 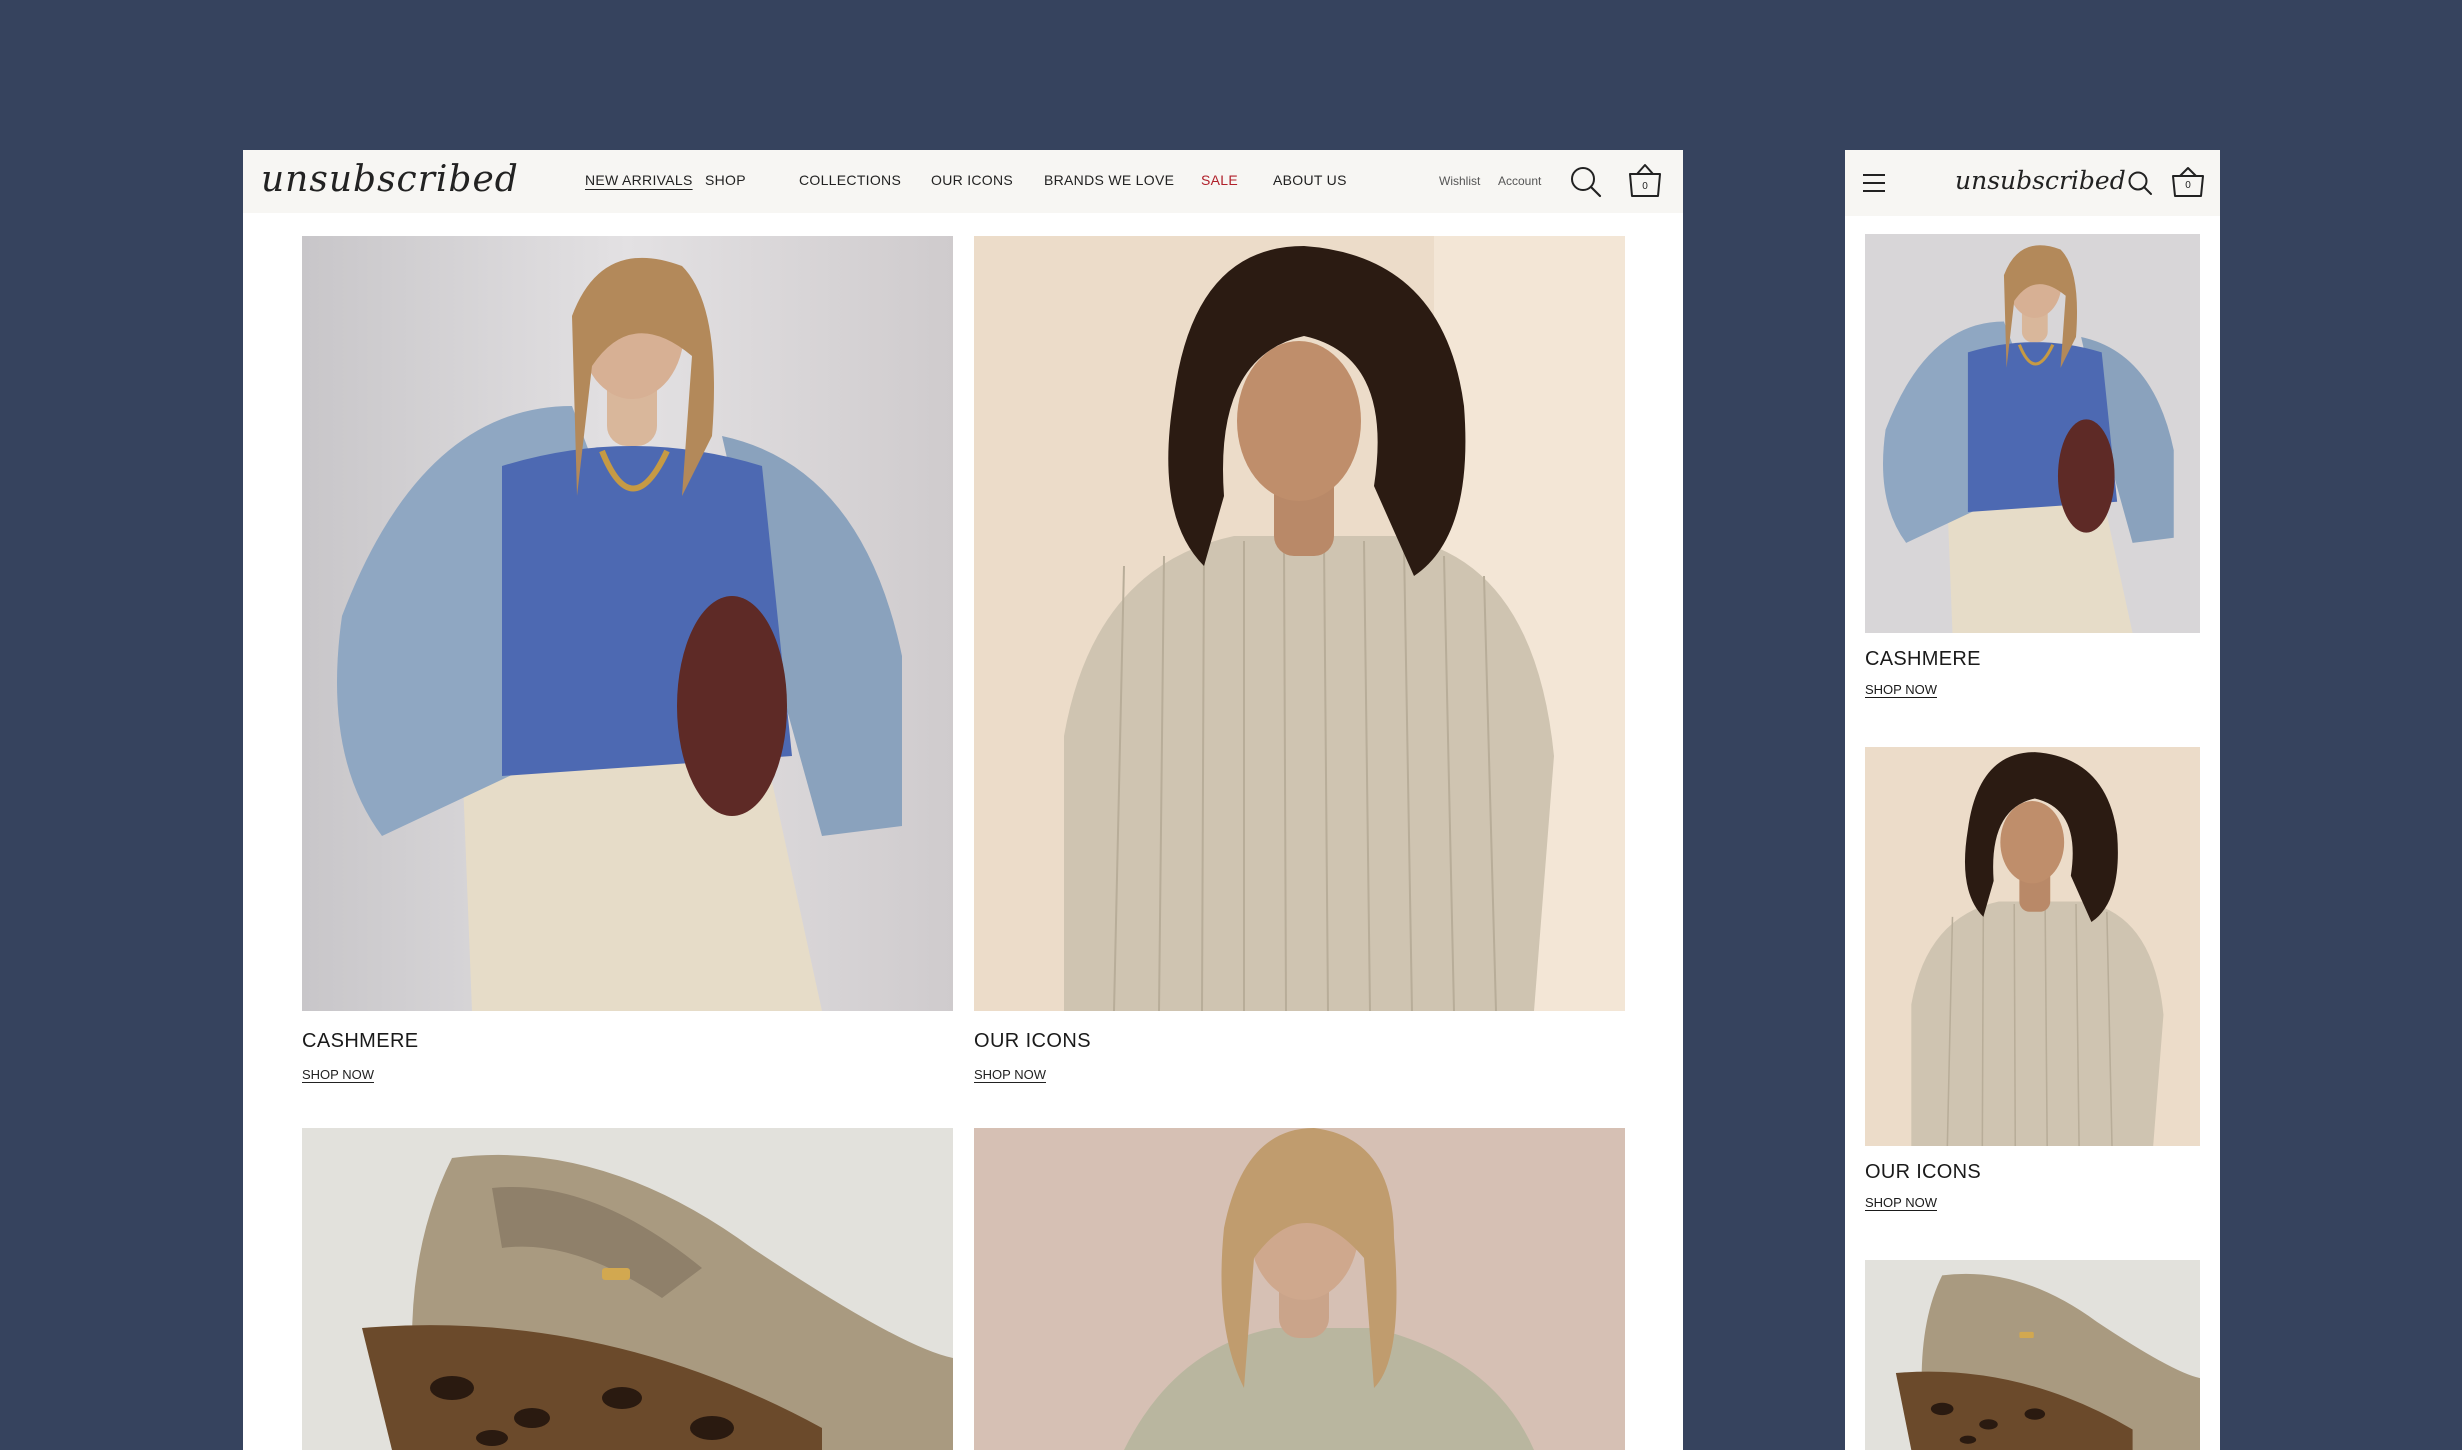 I want to click on collection-card-our-icons: OUR ICONS SHOP NOW, so click(x=2032, y=982).